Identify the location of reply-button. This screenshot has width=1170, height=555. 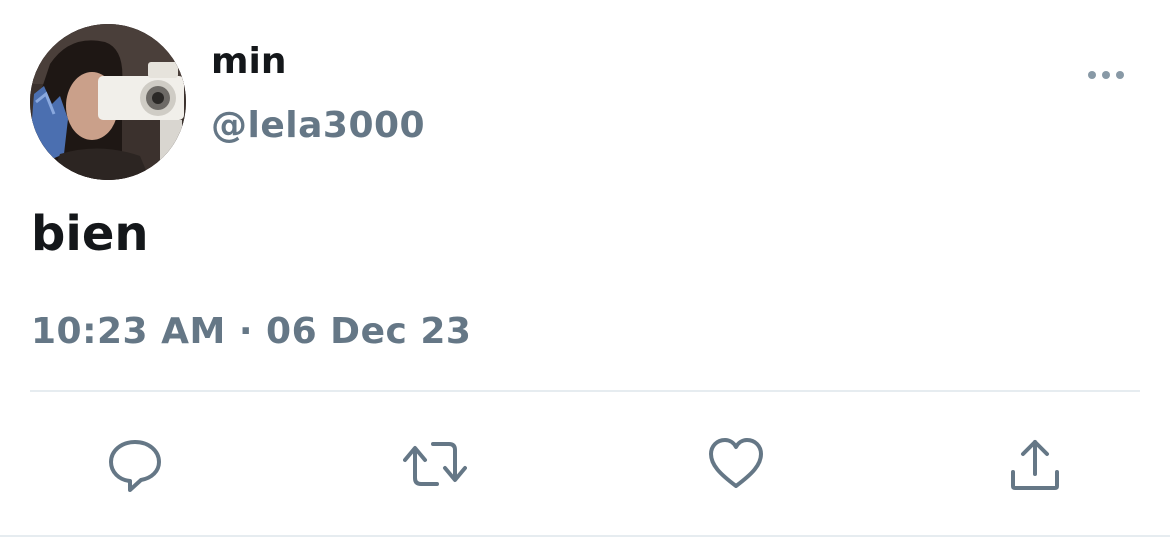
(135, 464).